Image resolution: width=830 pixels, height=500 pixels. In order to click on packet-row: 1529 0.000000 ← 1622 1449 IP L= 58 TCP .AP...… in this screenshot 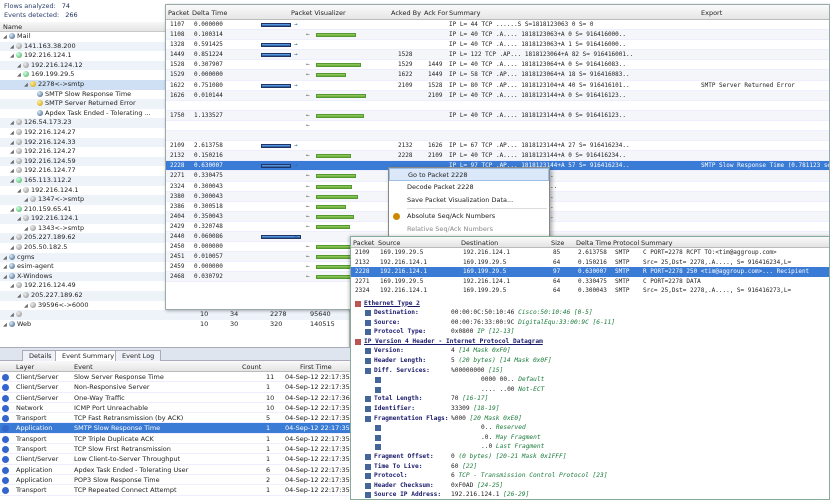, I will do `click(497, 75)`.